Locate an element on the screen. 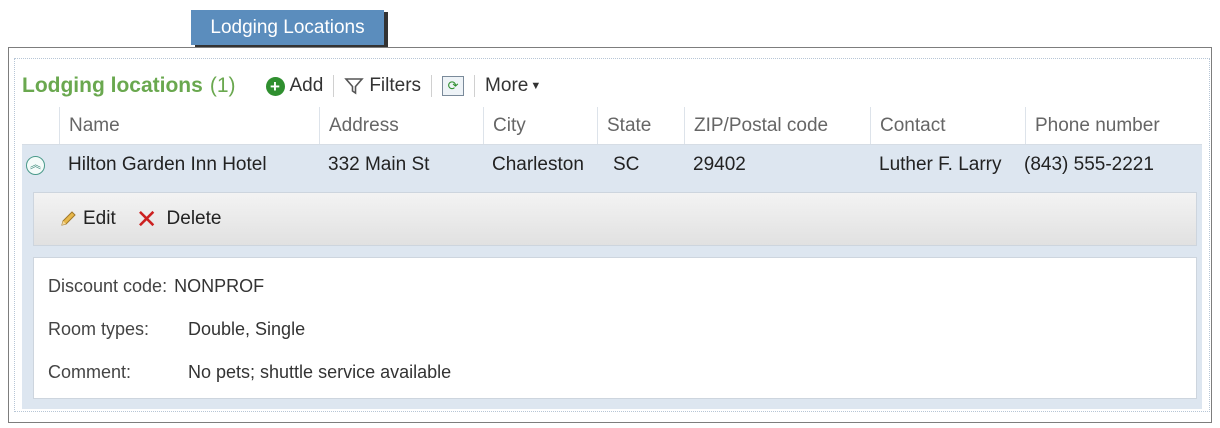  filters-button: Filters is located at coordinates (382, 86).